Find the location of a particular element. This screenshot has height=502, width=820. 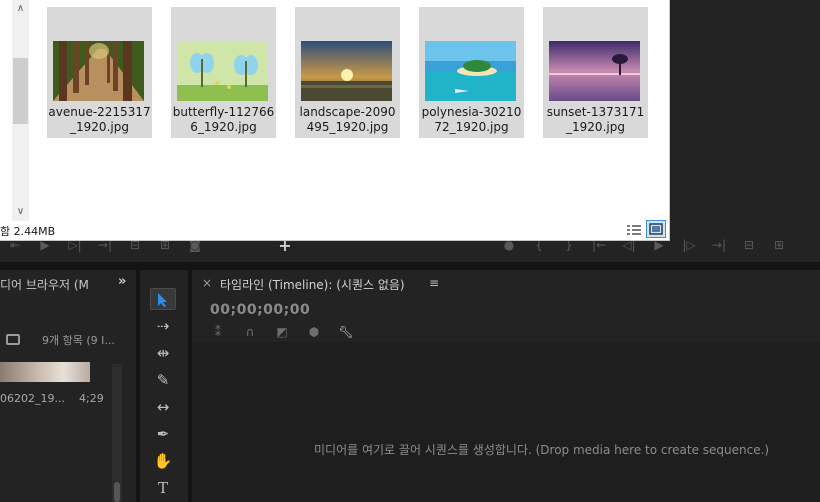

file-tile: polynesia-30210 72_1920.jpg is located at coordinates (471, 72).